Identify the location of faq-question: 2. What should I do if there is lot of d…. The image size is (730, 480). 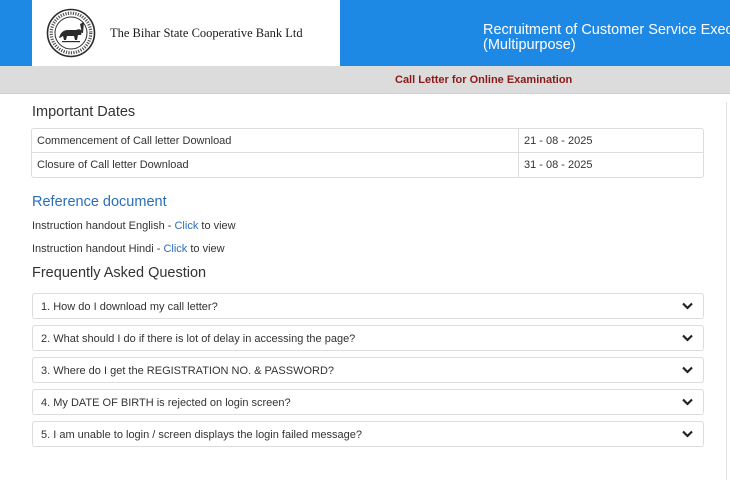
(198, 339).